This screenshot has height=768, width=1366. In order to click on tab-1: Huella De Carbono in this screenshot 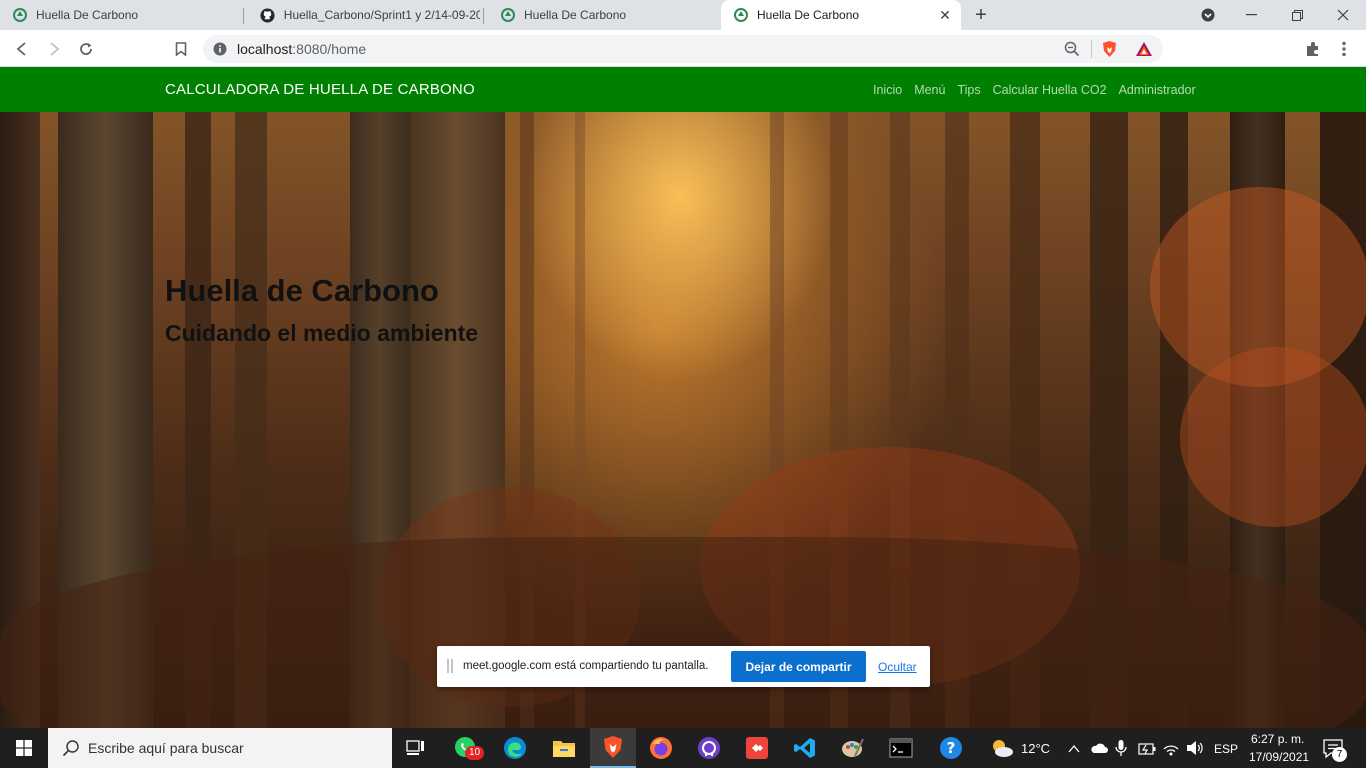, I will do `click(120, 15)`.